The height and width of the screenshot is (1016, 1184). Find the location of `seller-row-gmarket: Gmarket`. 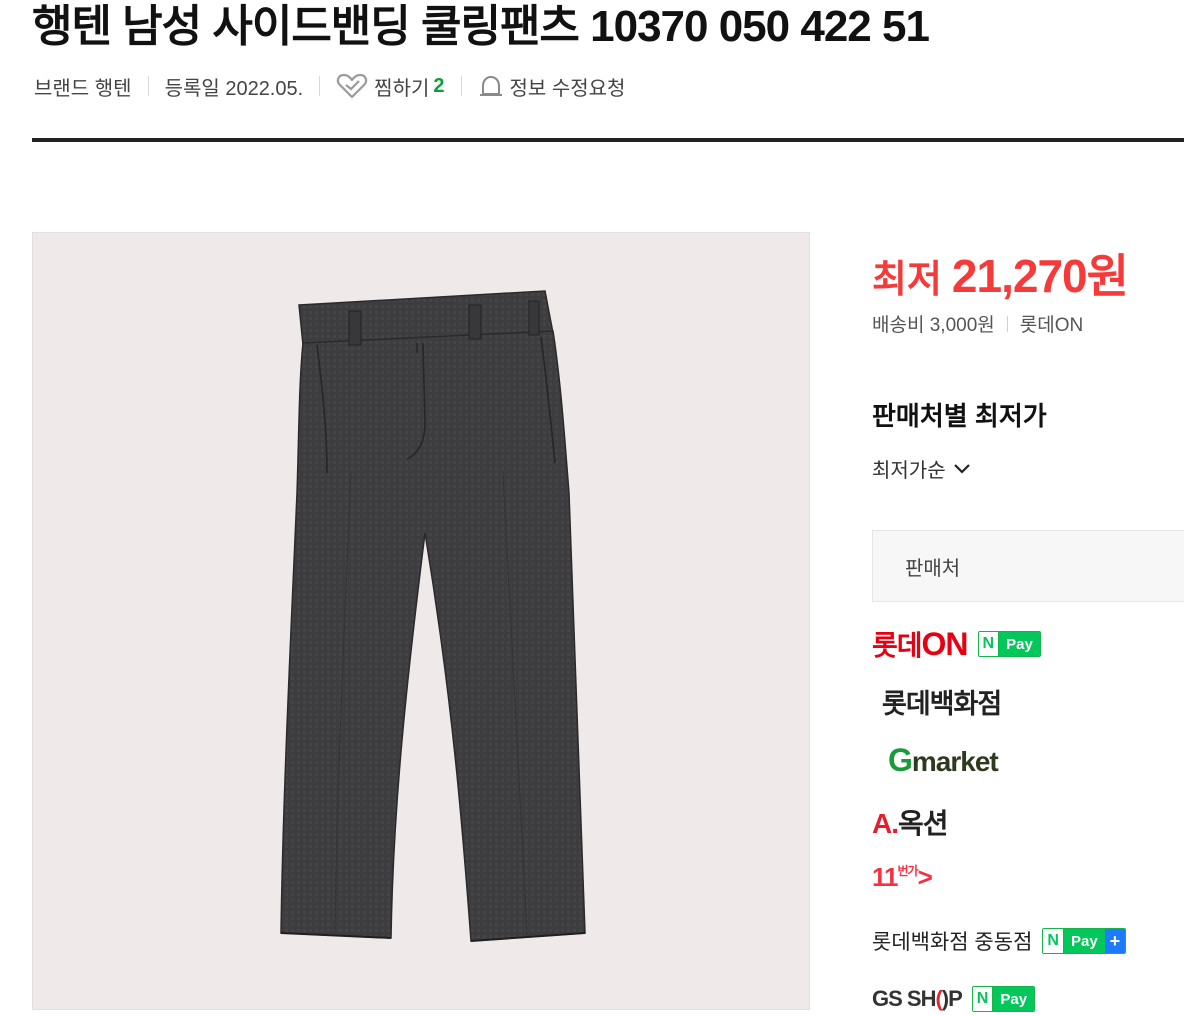

seller-row-gmarket: Gmarket is located at coordinates (935, 760).